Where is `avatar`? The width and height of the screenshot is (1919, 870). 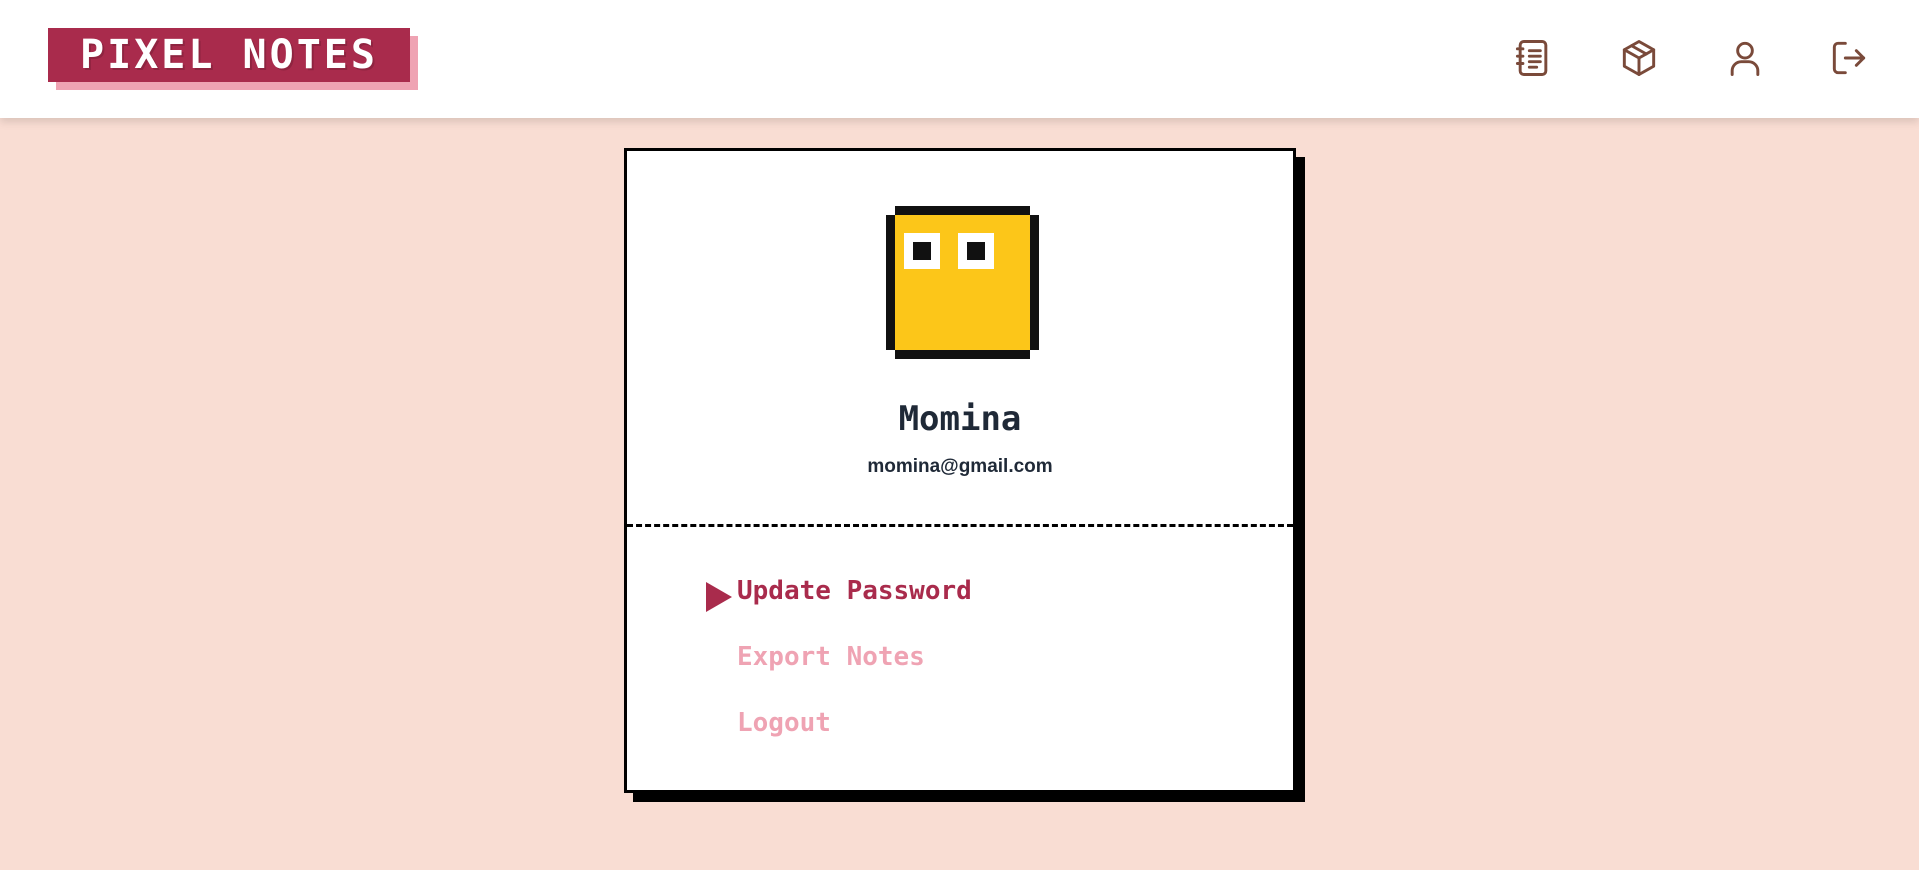 avatar is located at coordinates (962, 282).